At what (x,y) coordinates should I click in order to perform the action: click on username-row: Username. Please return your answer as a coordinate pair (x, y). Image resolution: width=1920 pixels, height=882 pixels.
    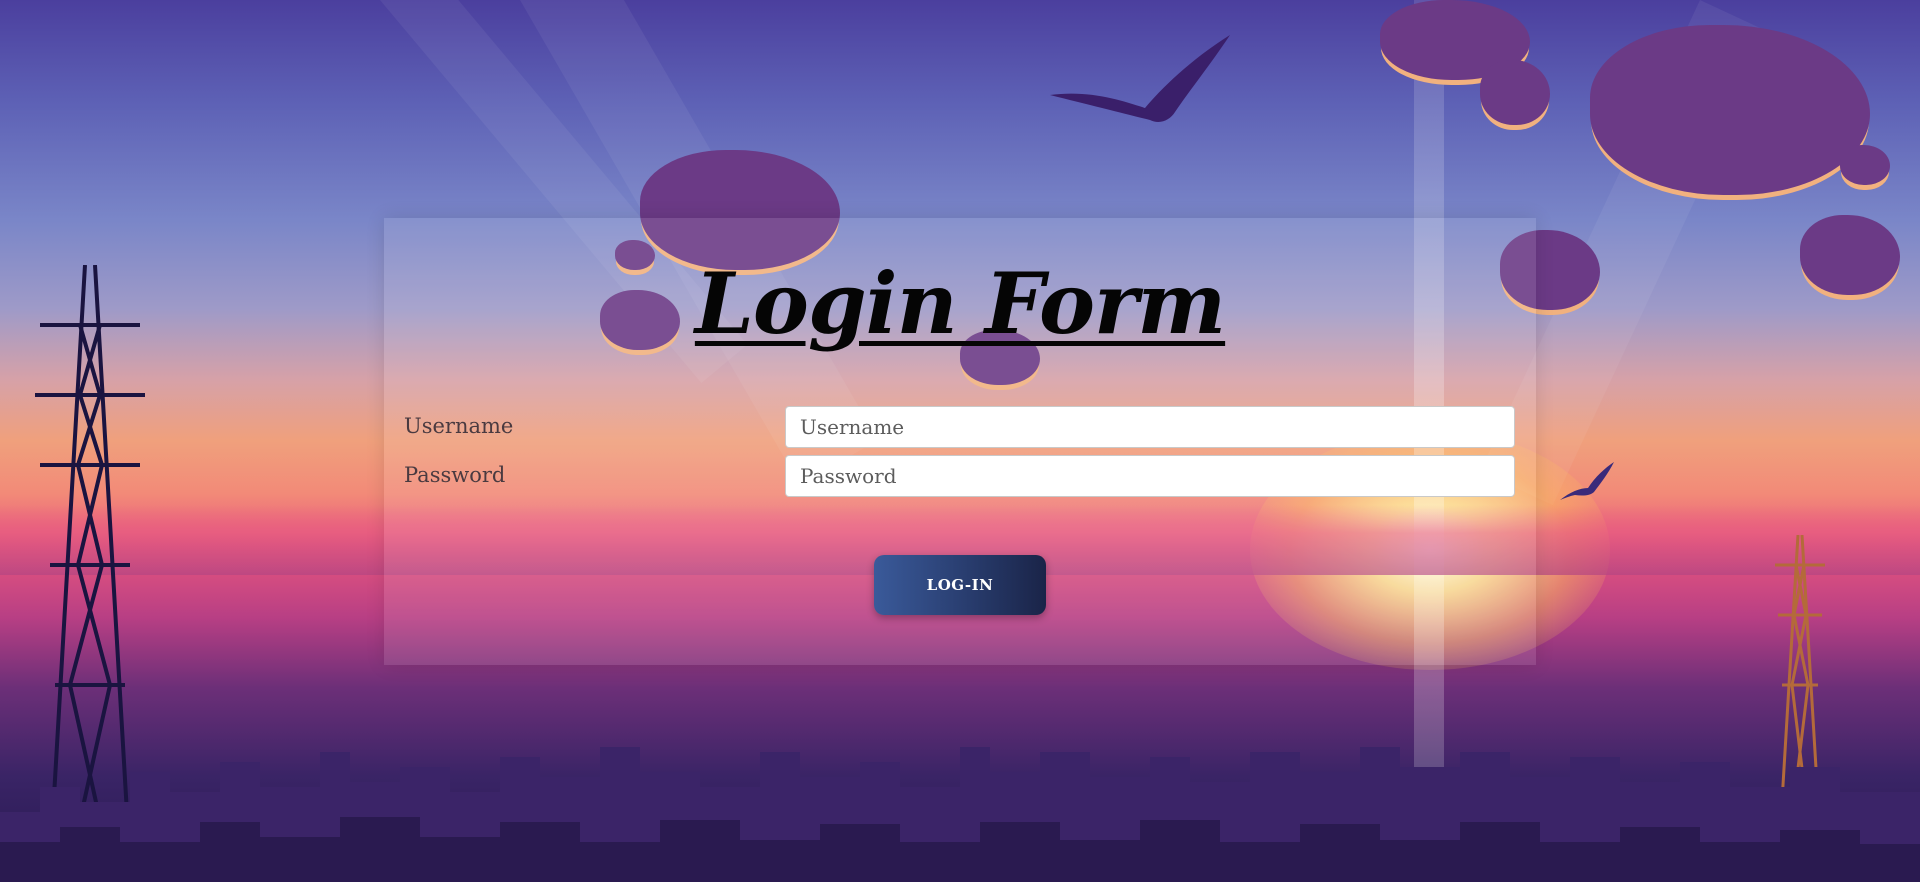
    Looking at the image, I should click on (960, 427).